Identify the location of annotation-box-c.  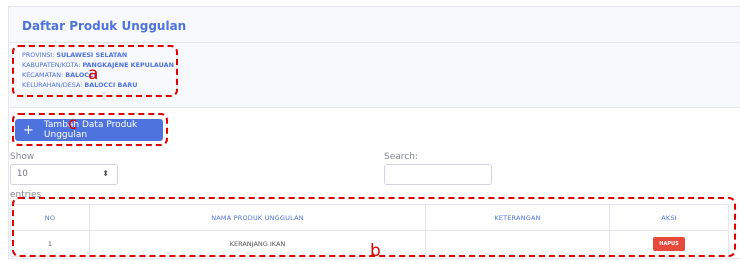
(90, 129).